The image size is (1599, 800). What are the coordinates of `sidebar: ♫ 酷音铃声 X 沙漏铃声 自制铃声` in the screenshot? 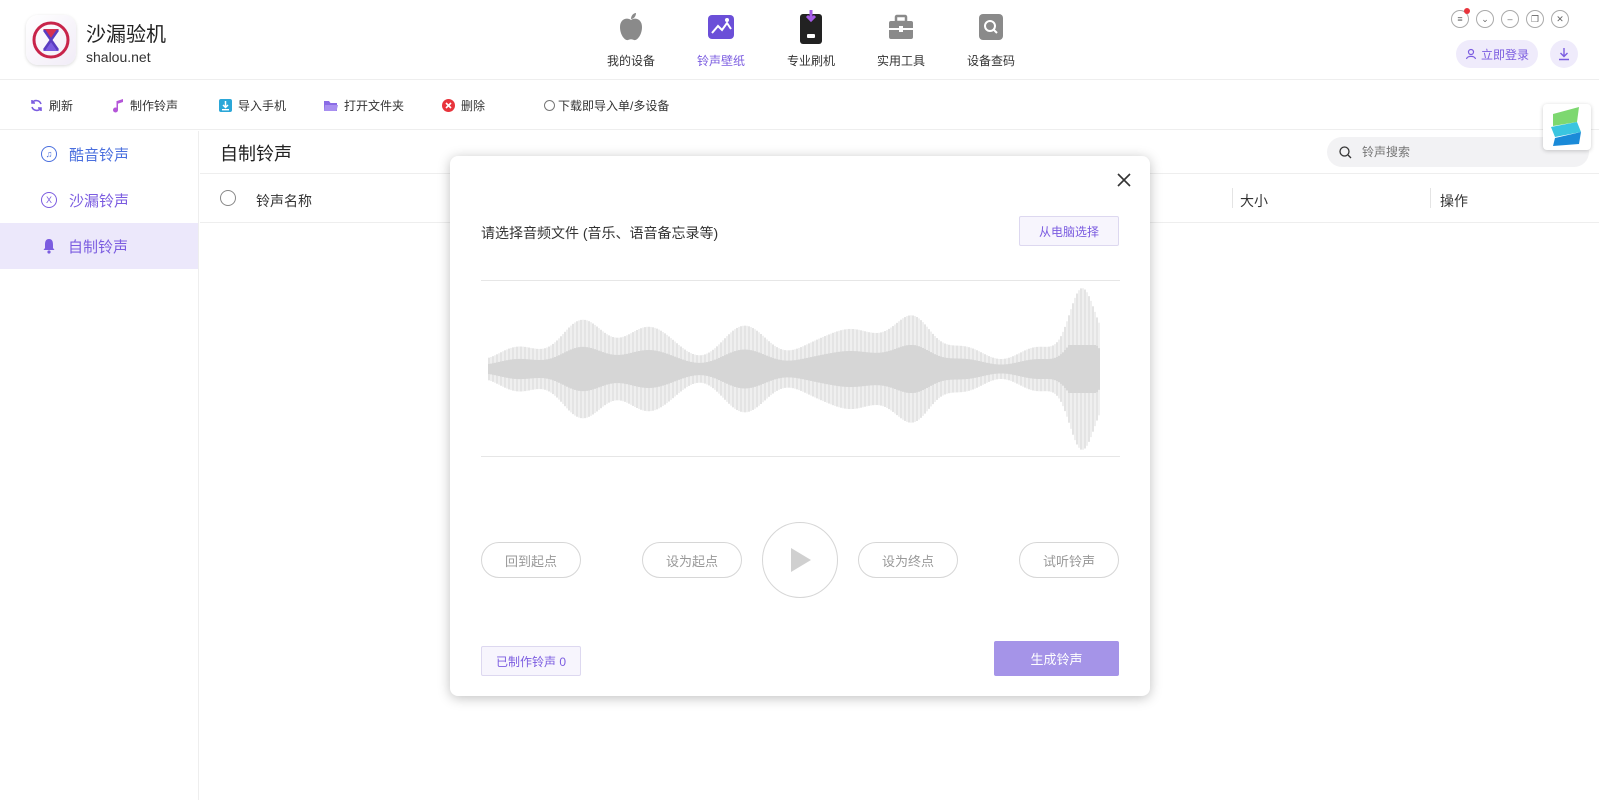 It's located at (99, 465).